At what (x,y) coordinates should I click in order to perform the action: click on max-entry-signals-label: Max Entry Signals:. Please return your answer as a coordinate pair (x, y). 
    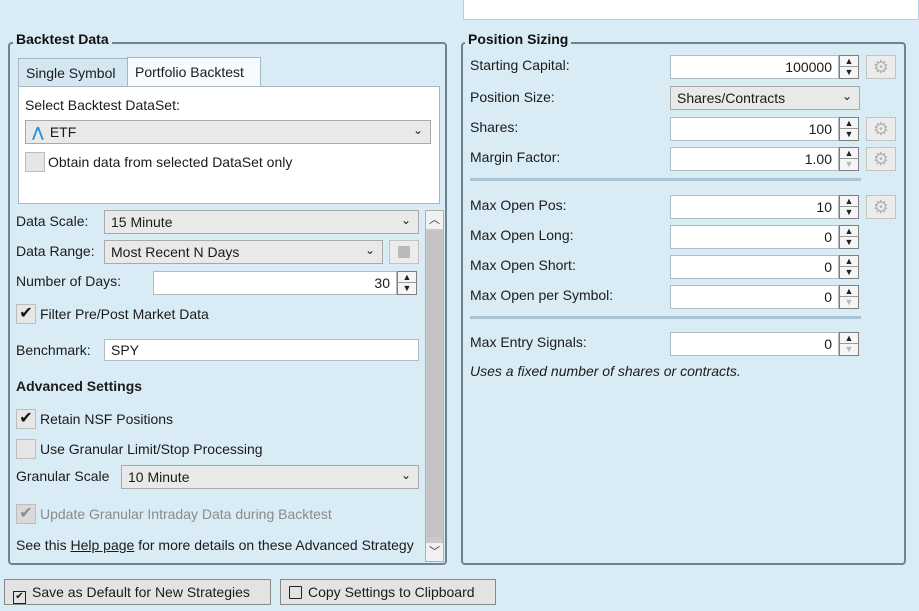
    Looking at the image, I should click on (528, 342).